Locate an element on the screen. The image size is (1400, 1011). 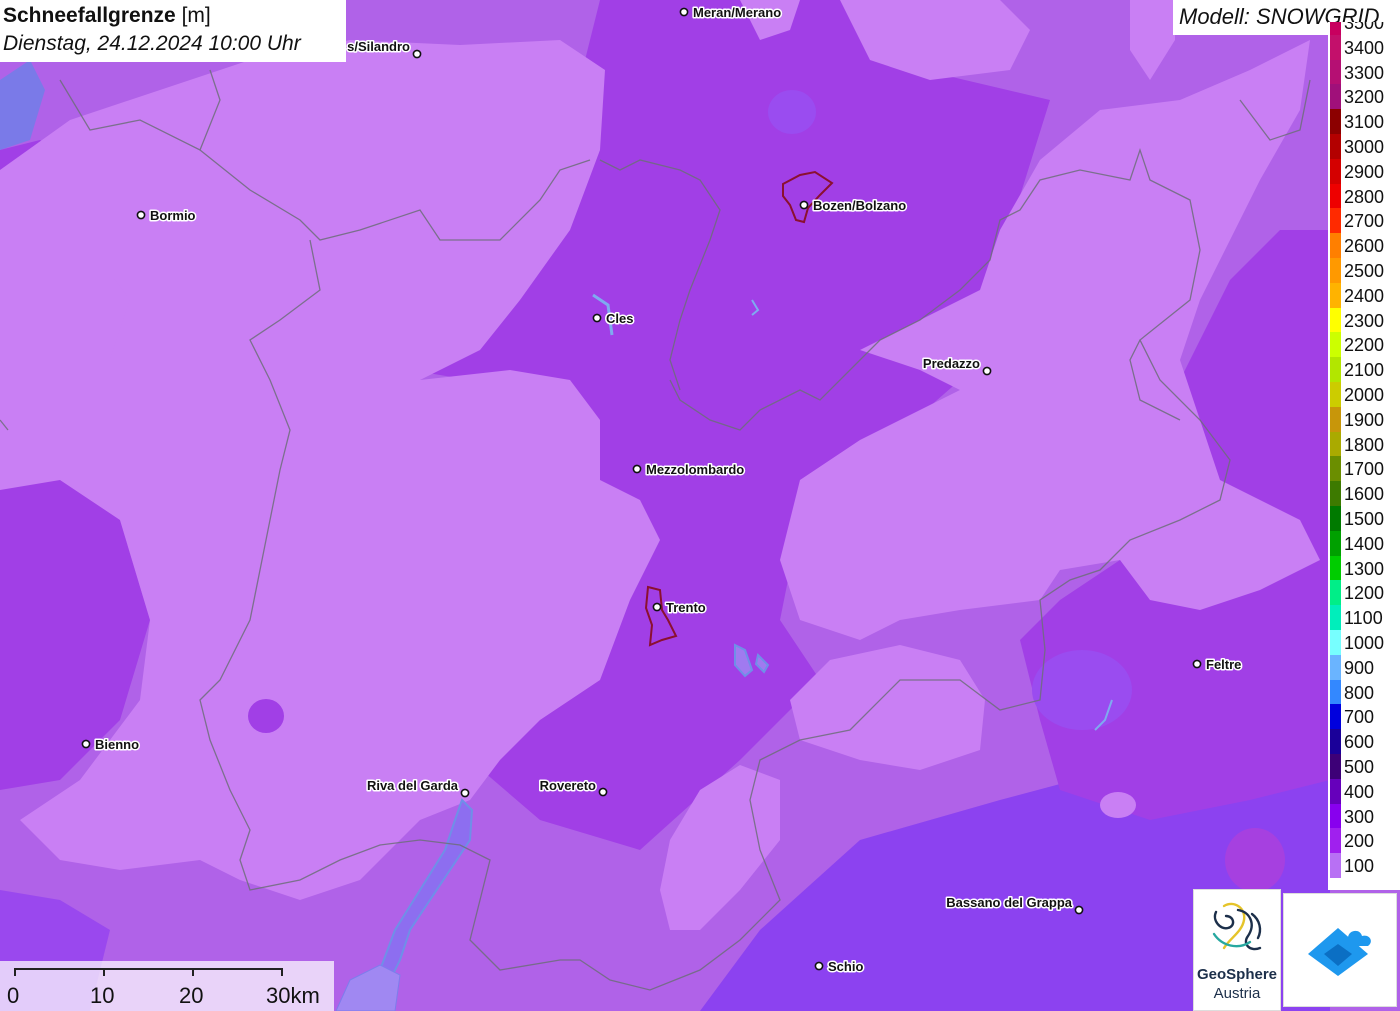
legend-row: 3100 is located at coordinates (1364, 121).